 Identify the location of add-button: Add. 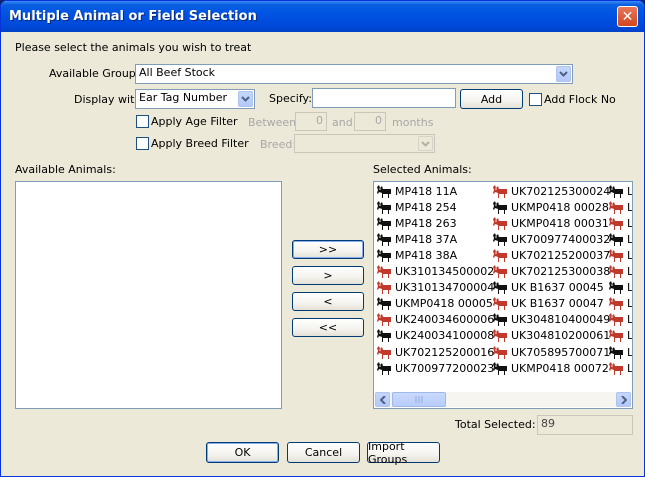
(491, 99).